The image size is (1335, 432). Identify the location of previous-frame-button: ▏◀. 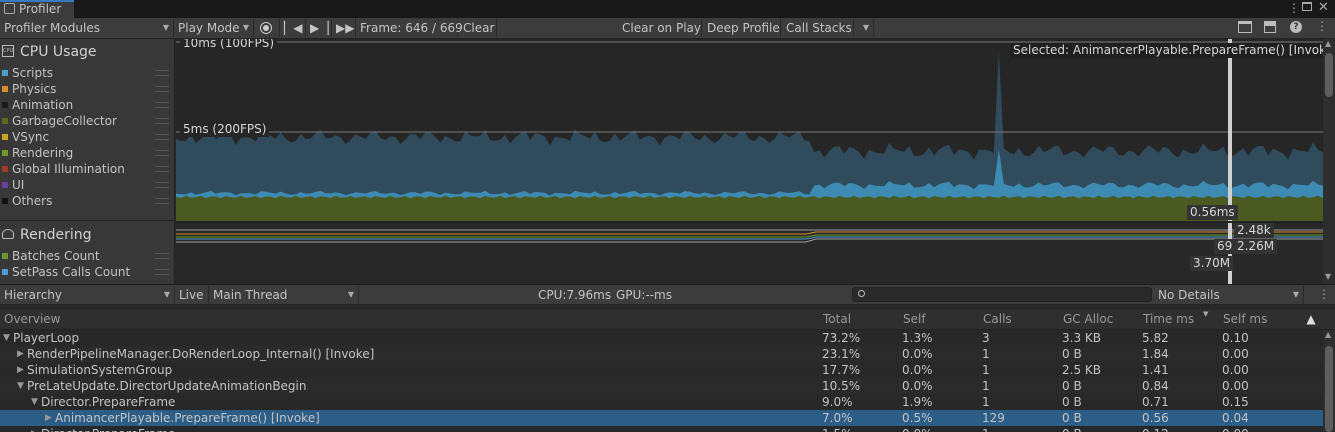
(293, 28).